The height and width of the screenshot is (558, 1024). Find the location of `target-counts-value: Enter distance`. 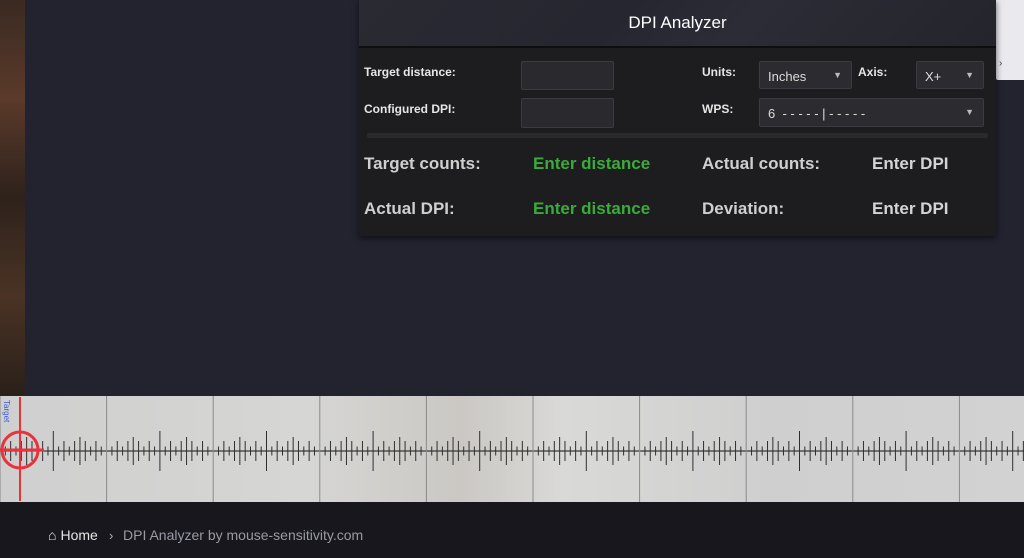

target-counts-value: Enter distance is located at coordinates (592, 163).